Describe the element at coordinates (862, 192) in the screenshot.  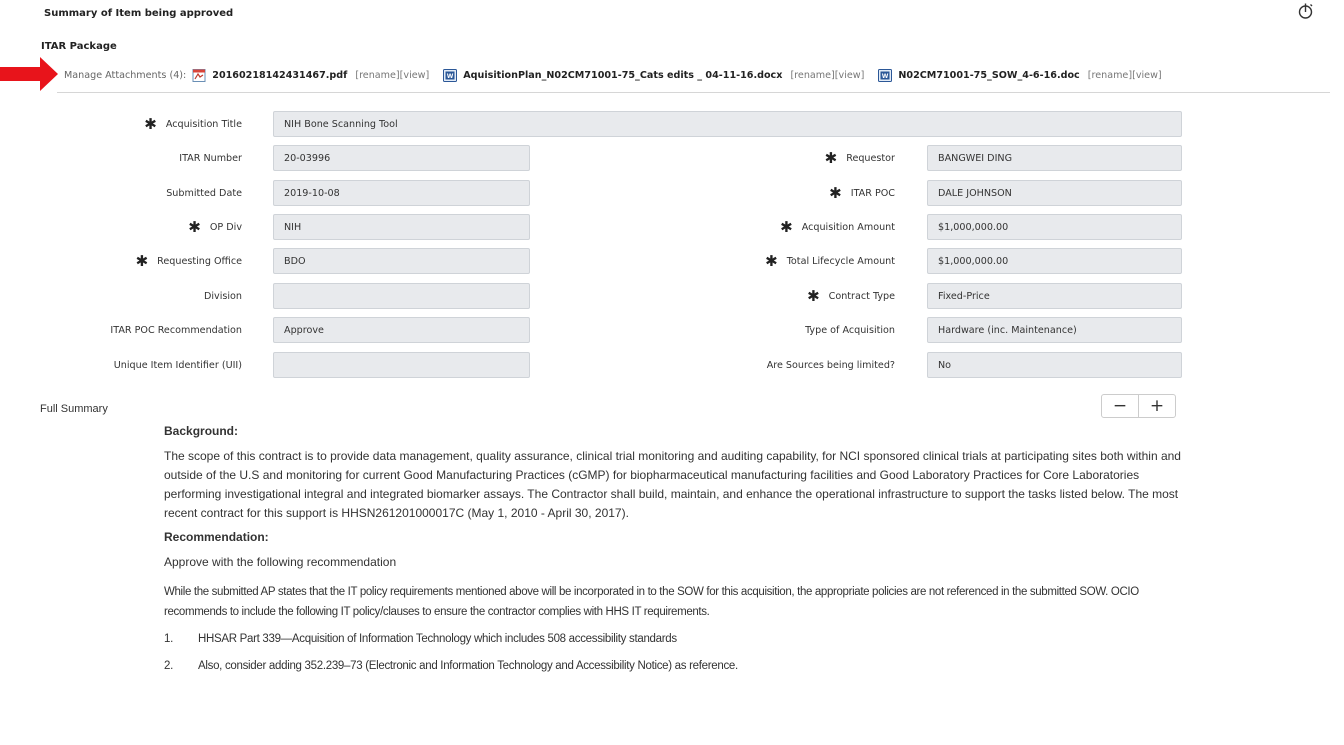
I see `itar-poc-label: ✱ ITAR POC` at that location.